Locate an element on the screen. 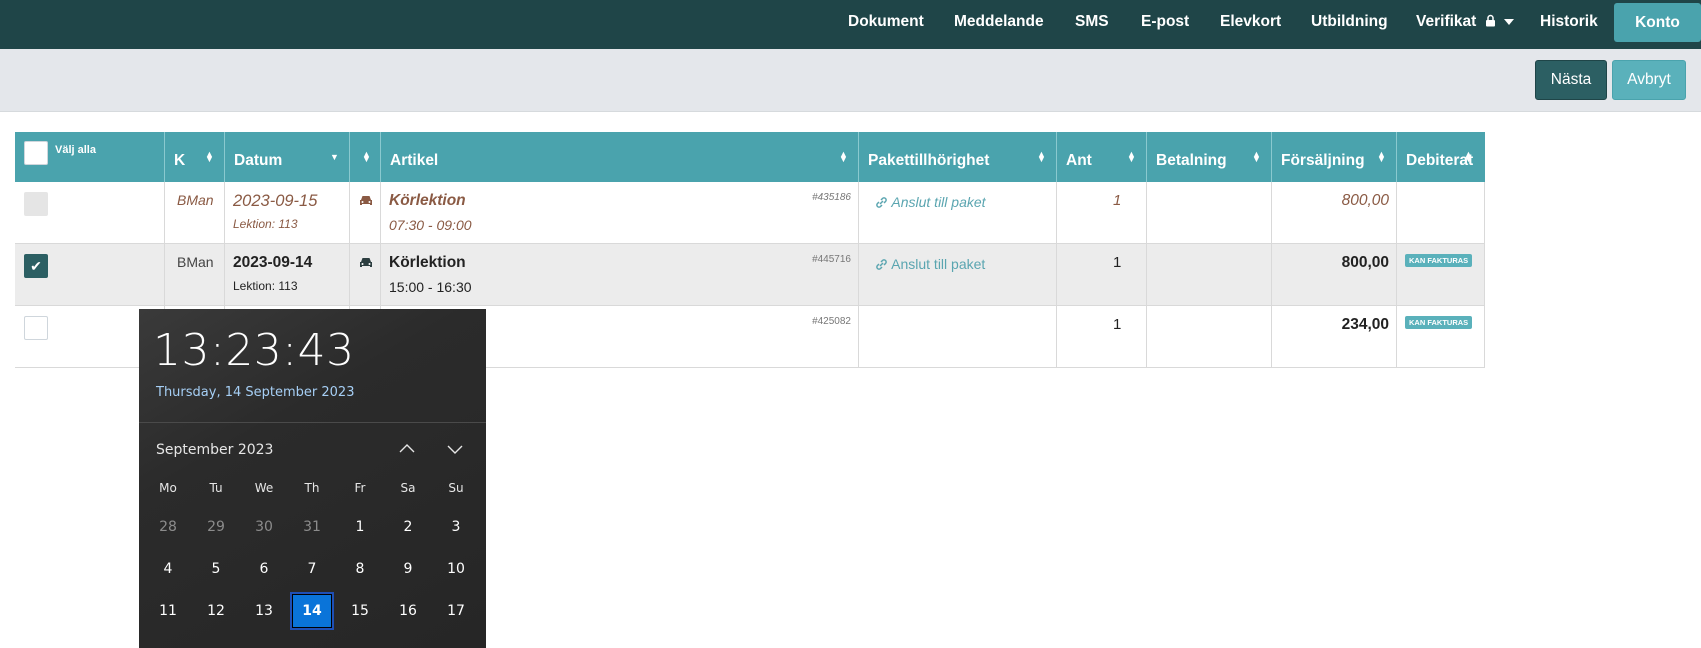 The width and height of the screenshot is (1701, 648). nav-verifikat: Verifikat is located at coordinates (1465, 22).